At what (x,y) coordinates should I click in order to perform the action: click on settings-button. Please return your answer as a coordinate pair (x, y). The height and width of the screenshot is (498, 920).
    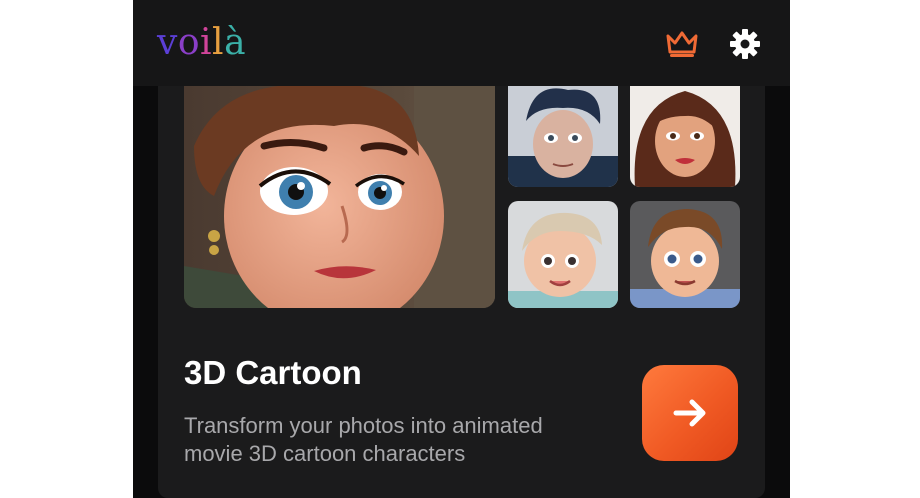
    Looking at the image, I should click on (745, 44).